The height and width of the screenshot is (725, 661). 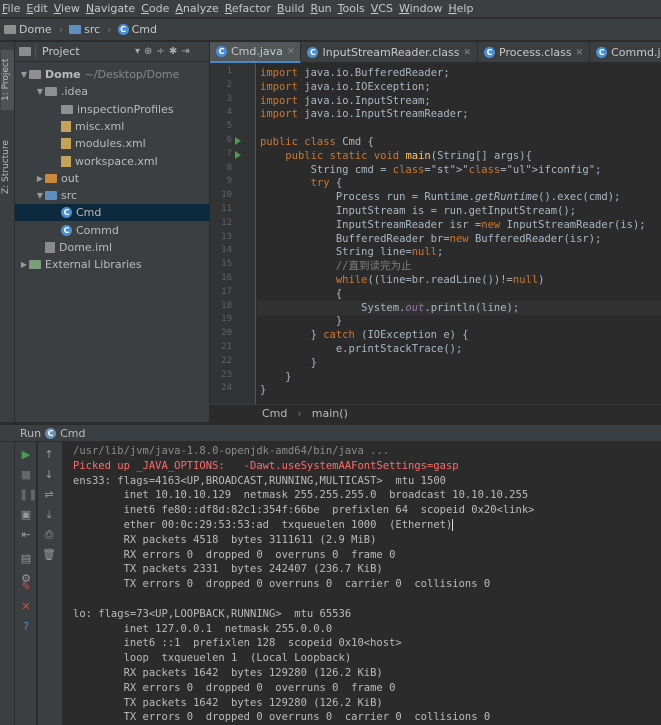 I want to click on status-class: Cmd, so click(x=274, y=413).